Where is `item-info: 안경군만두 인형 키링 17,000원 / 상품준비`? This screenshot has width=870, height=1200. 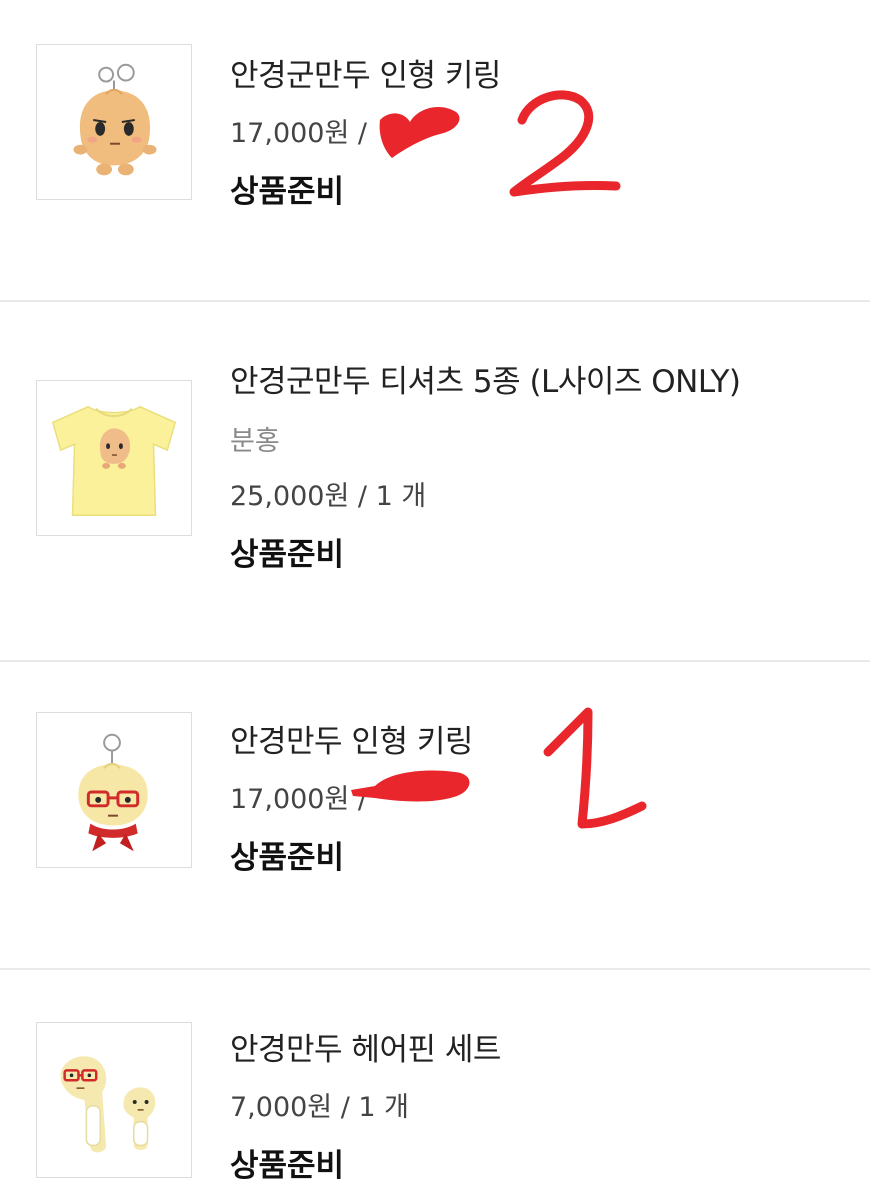 item-info: 안경군만두 인형 키링 17,000원 / 상품준비 is located at coordinates (365, 130).